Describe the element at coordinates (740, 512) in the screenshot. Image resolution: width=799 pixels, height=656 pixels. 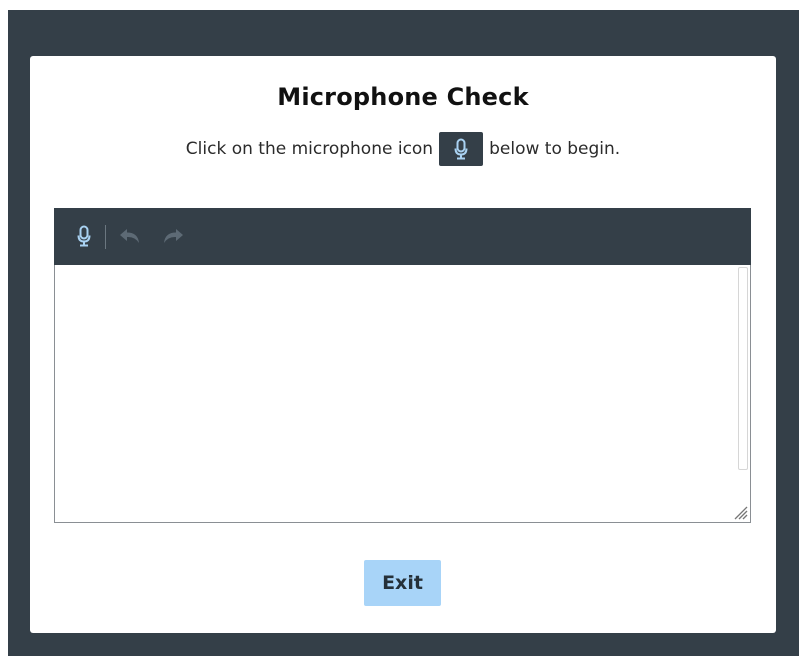
I see `resize-grip-icon` at that location.